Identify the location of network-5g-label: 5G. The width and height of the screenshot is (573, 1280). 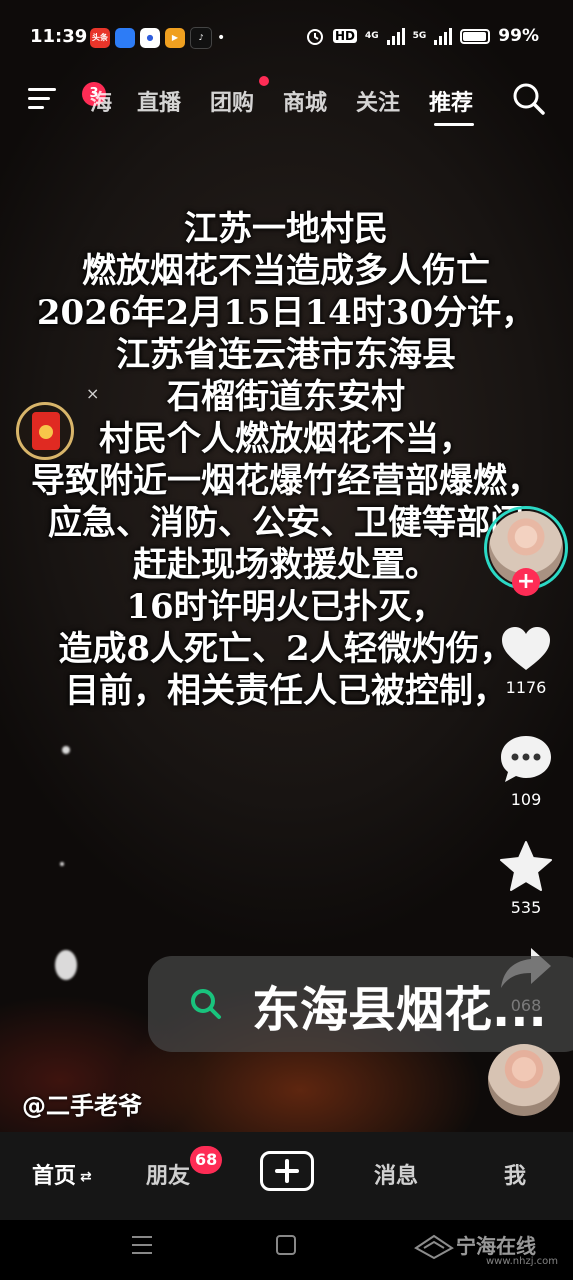
(419, 36).